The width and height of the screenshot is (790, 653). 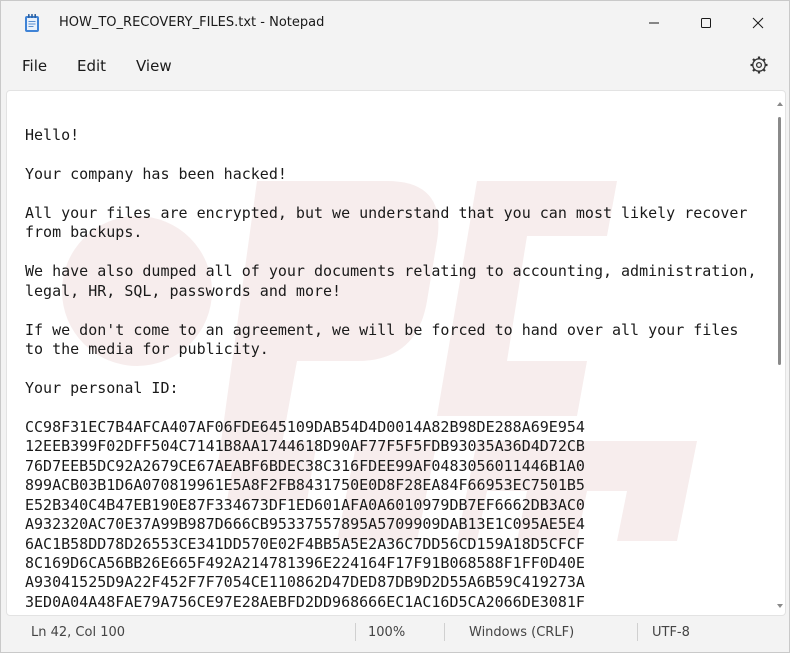 What do you see at coordinates (154, 66) in the screenshot?
I see `menu-view: View` at bounding box center [154, 66].